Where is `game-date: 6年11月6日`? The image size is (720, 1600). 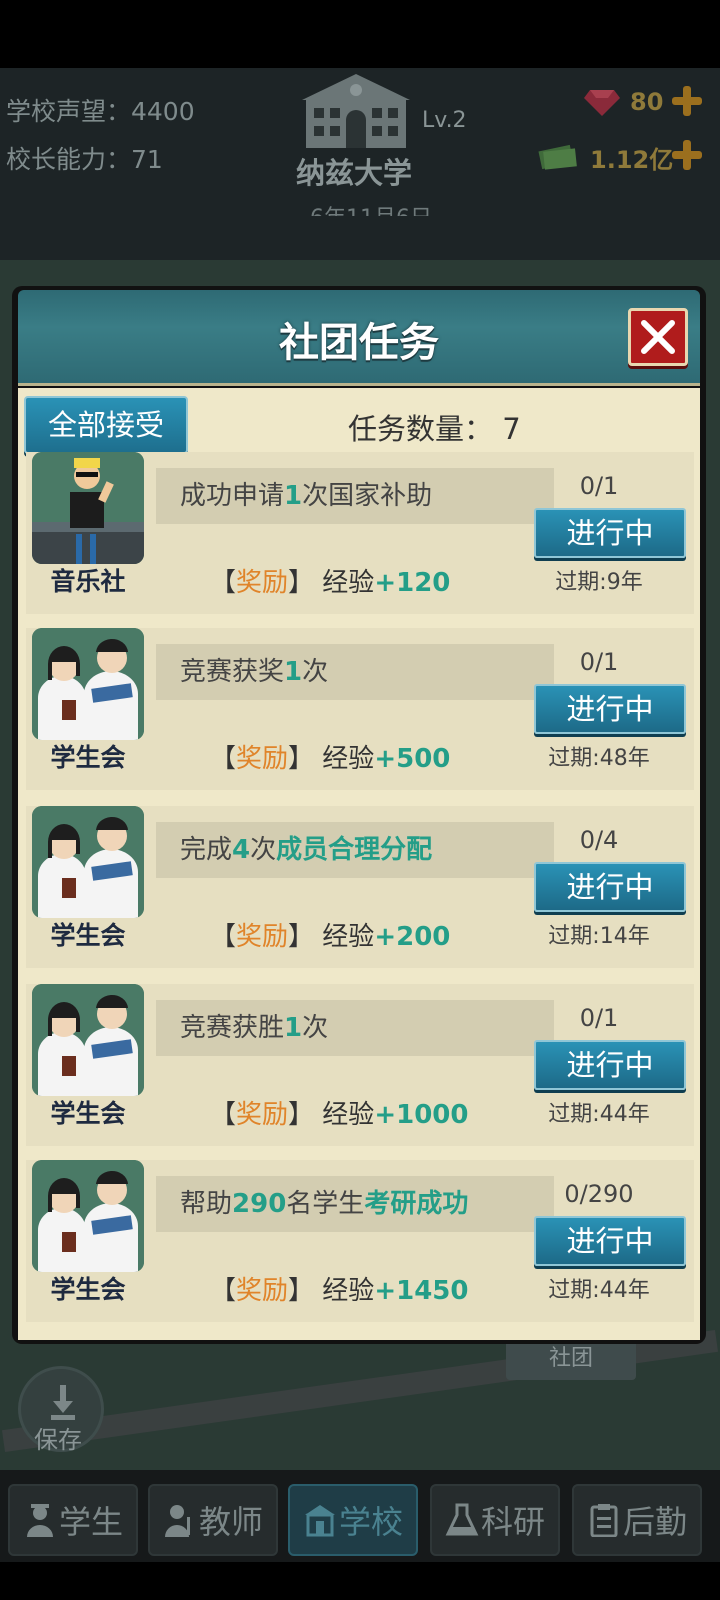 game-date: 6年11月6日 is located at coordinates (371, 208).